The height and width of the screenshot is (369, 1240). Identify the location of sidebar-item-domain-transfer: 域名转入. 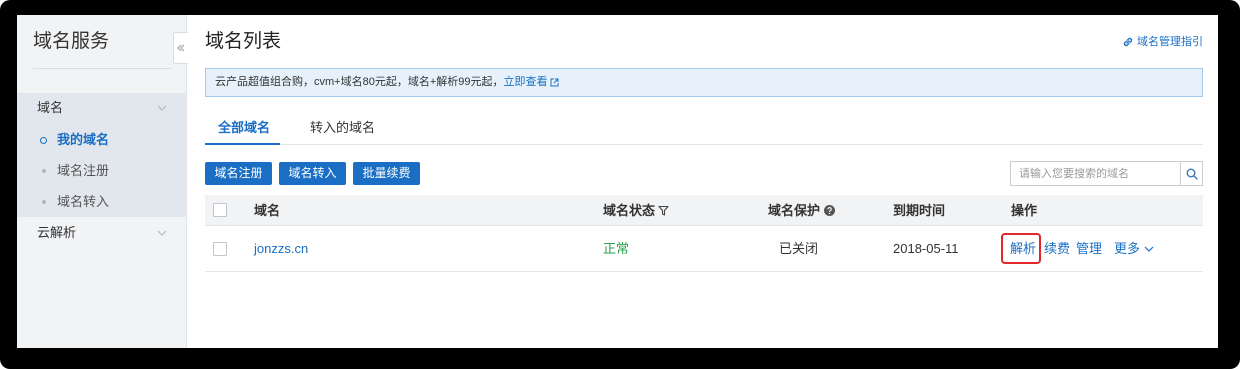
(101, 202).